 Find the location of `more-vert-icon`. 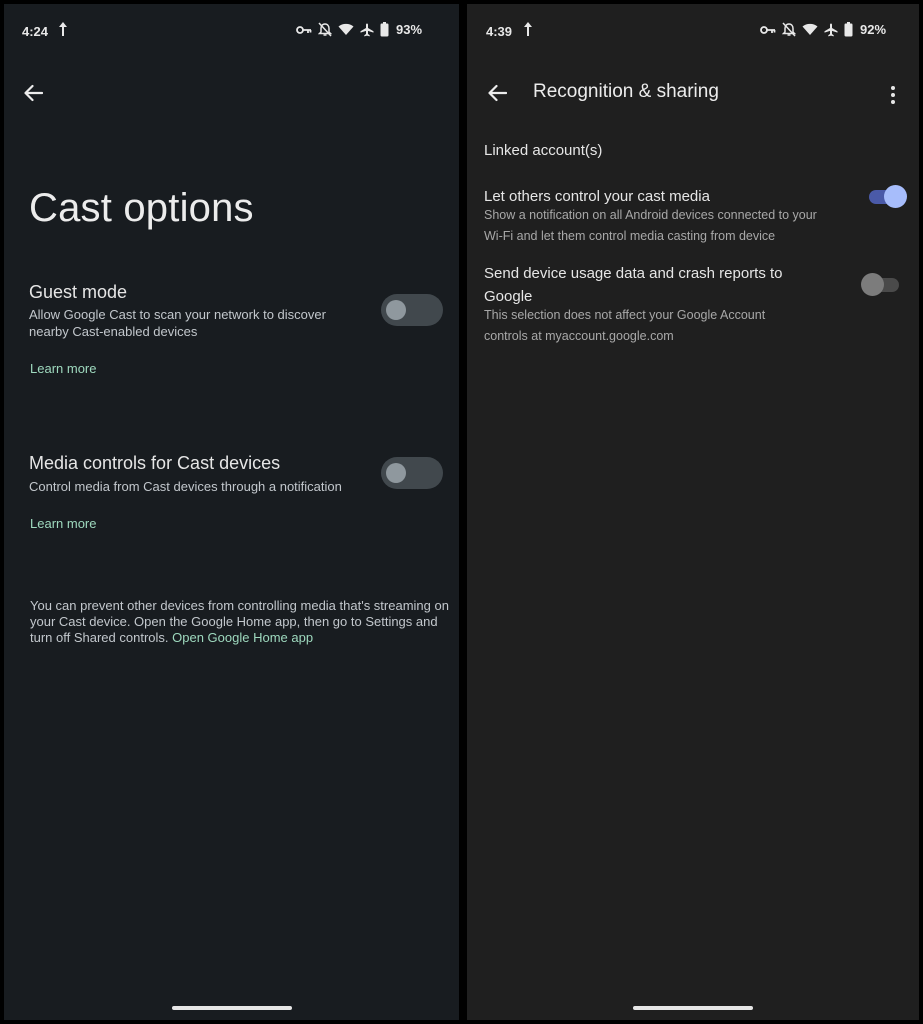

more-vert-icon is located at coordinates (893, 88).